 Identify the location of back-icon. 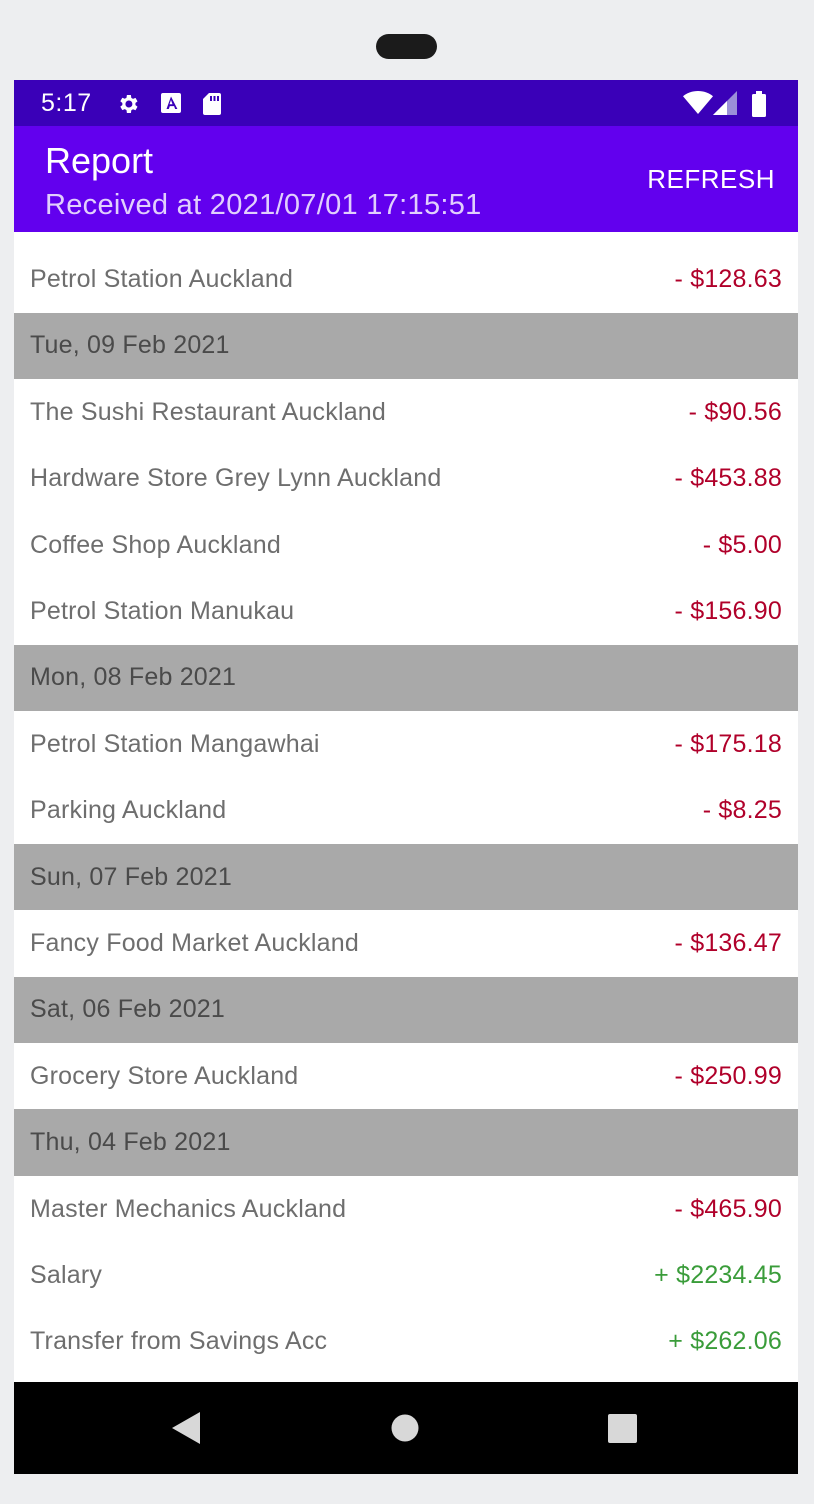
(187, 1428).